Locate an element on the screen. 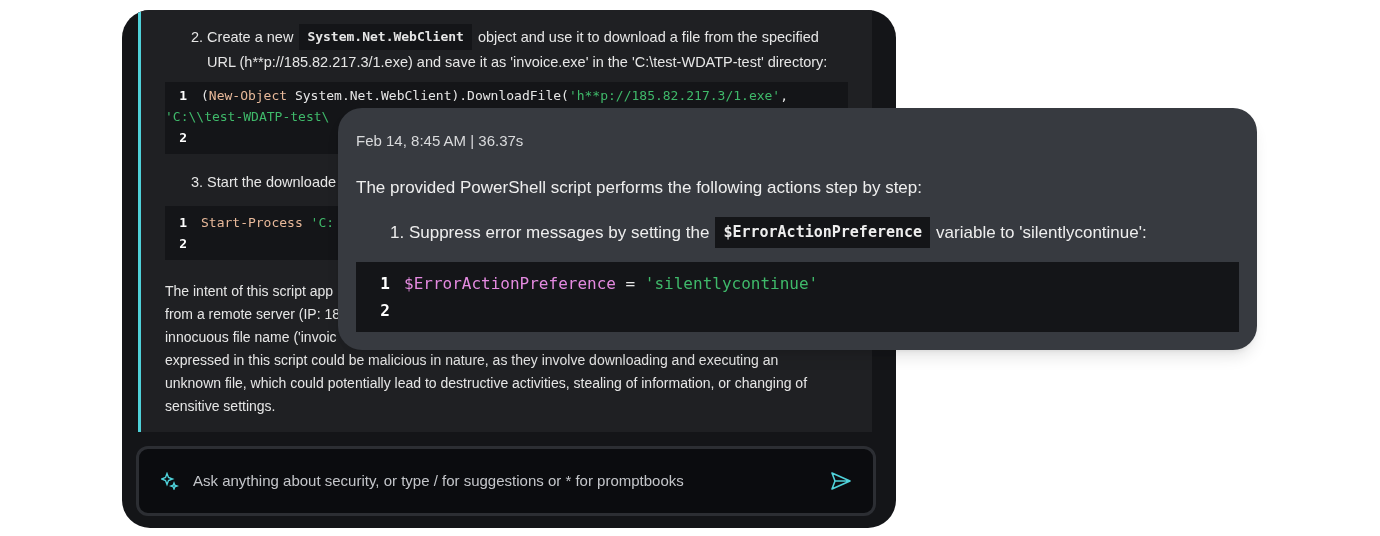 Image resolution: width=1380 pixels, height=536 pixels. code-line: $ErrorActionPreference = 'silentlycontinue' is located at coordinates (611, 283).